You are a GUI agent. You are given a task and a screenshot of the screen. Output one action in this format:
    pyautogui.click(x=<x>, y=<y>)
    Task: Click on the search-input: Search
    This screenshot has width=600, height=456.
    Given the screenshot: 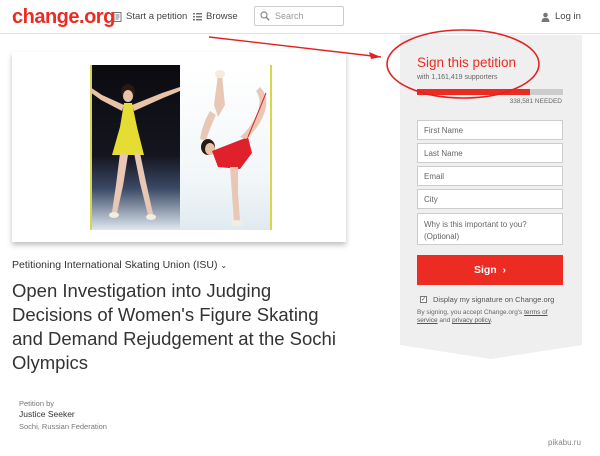 What is the action you would take?
    pyautogui.click(x=299, y=16)
    